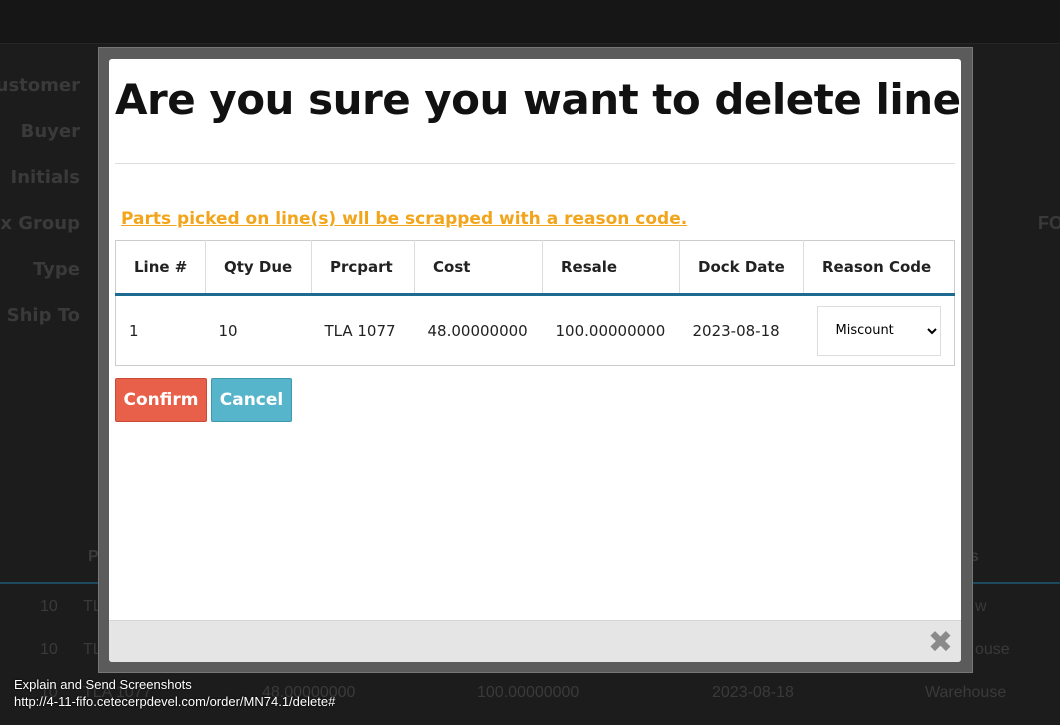 The width and height of the screenshot is (1060, 725). What do you see at coordinates (160, 268) in the screenshot?
I see `col-line: Line #` at bounding box center [160, 268].